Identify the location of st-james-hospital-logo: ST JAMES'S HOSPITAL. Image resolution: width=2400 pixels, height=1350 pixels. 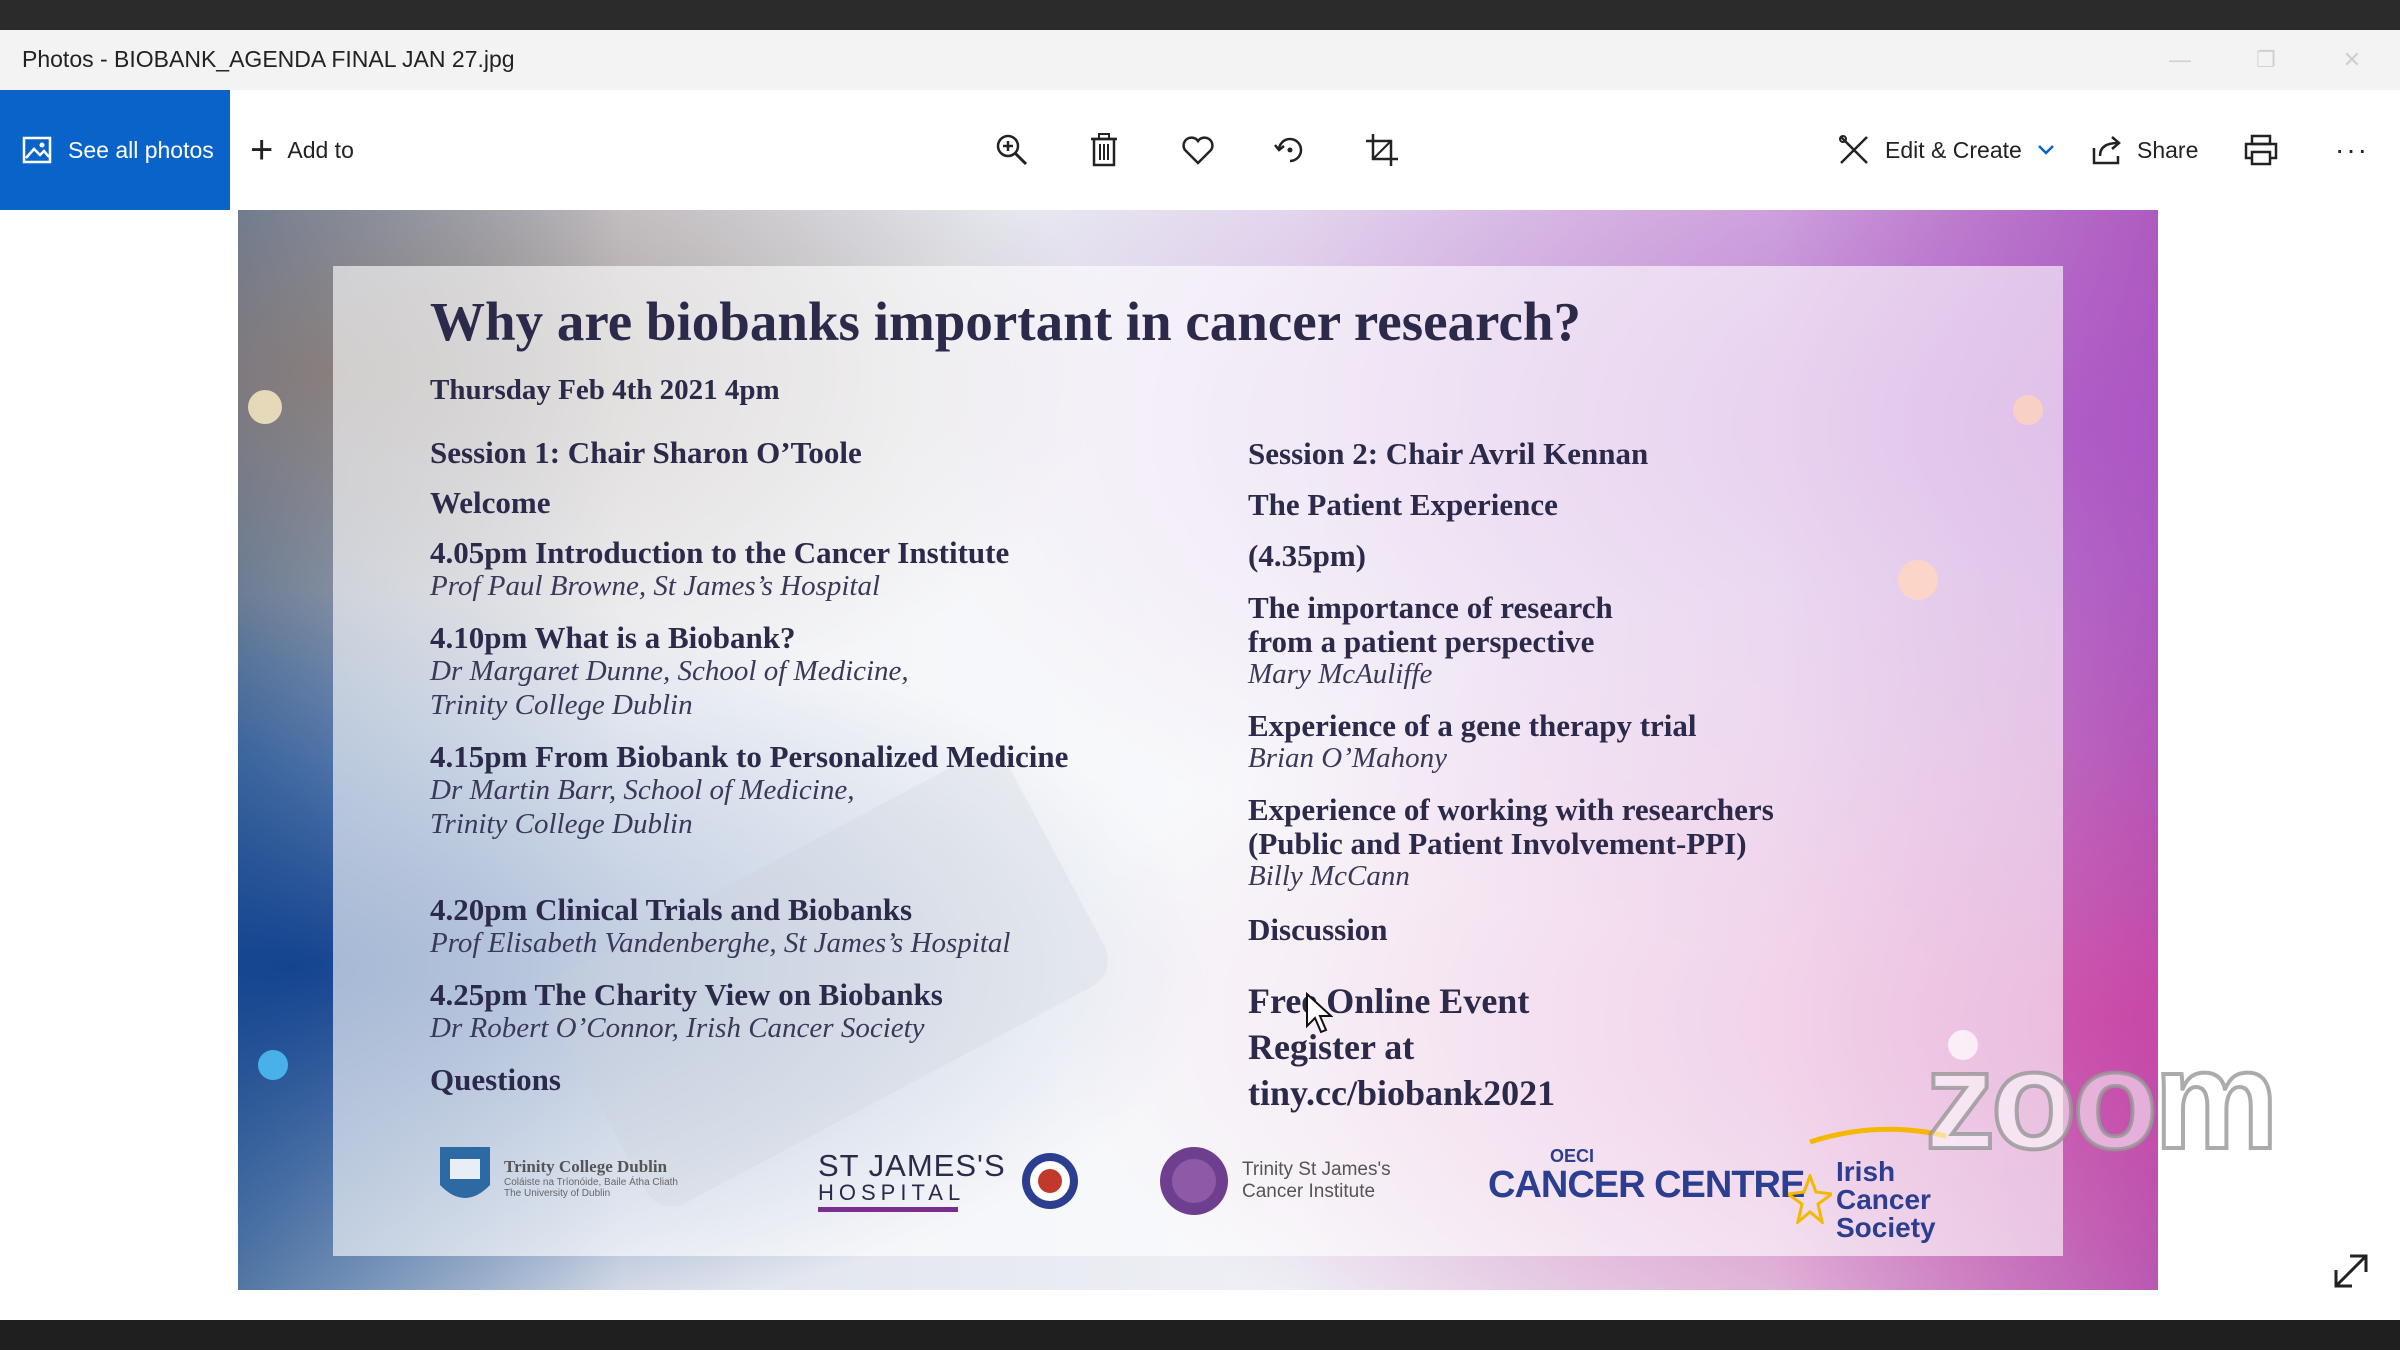
(949, 1180).